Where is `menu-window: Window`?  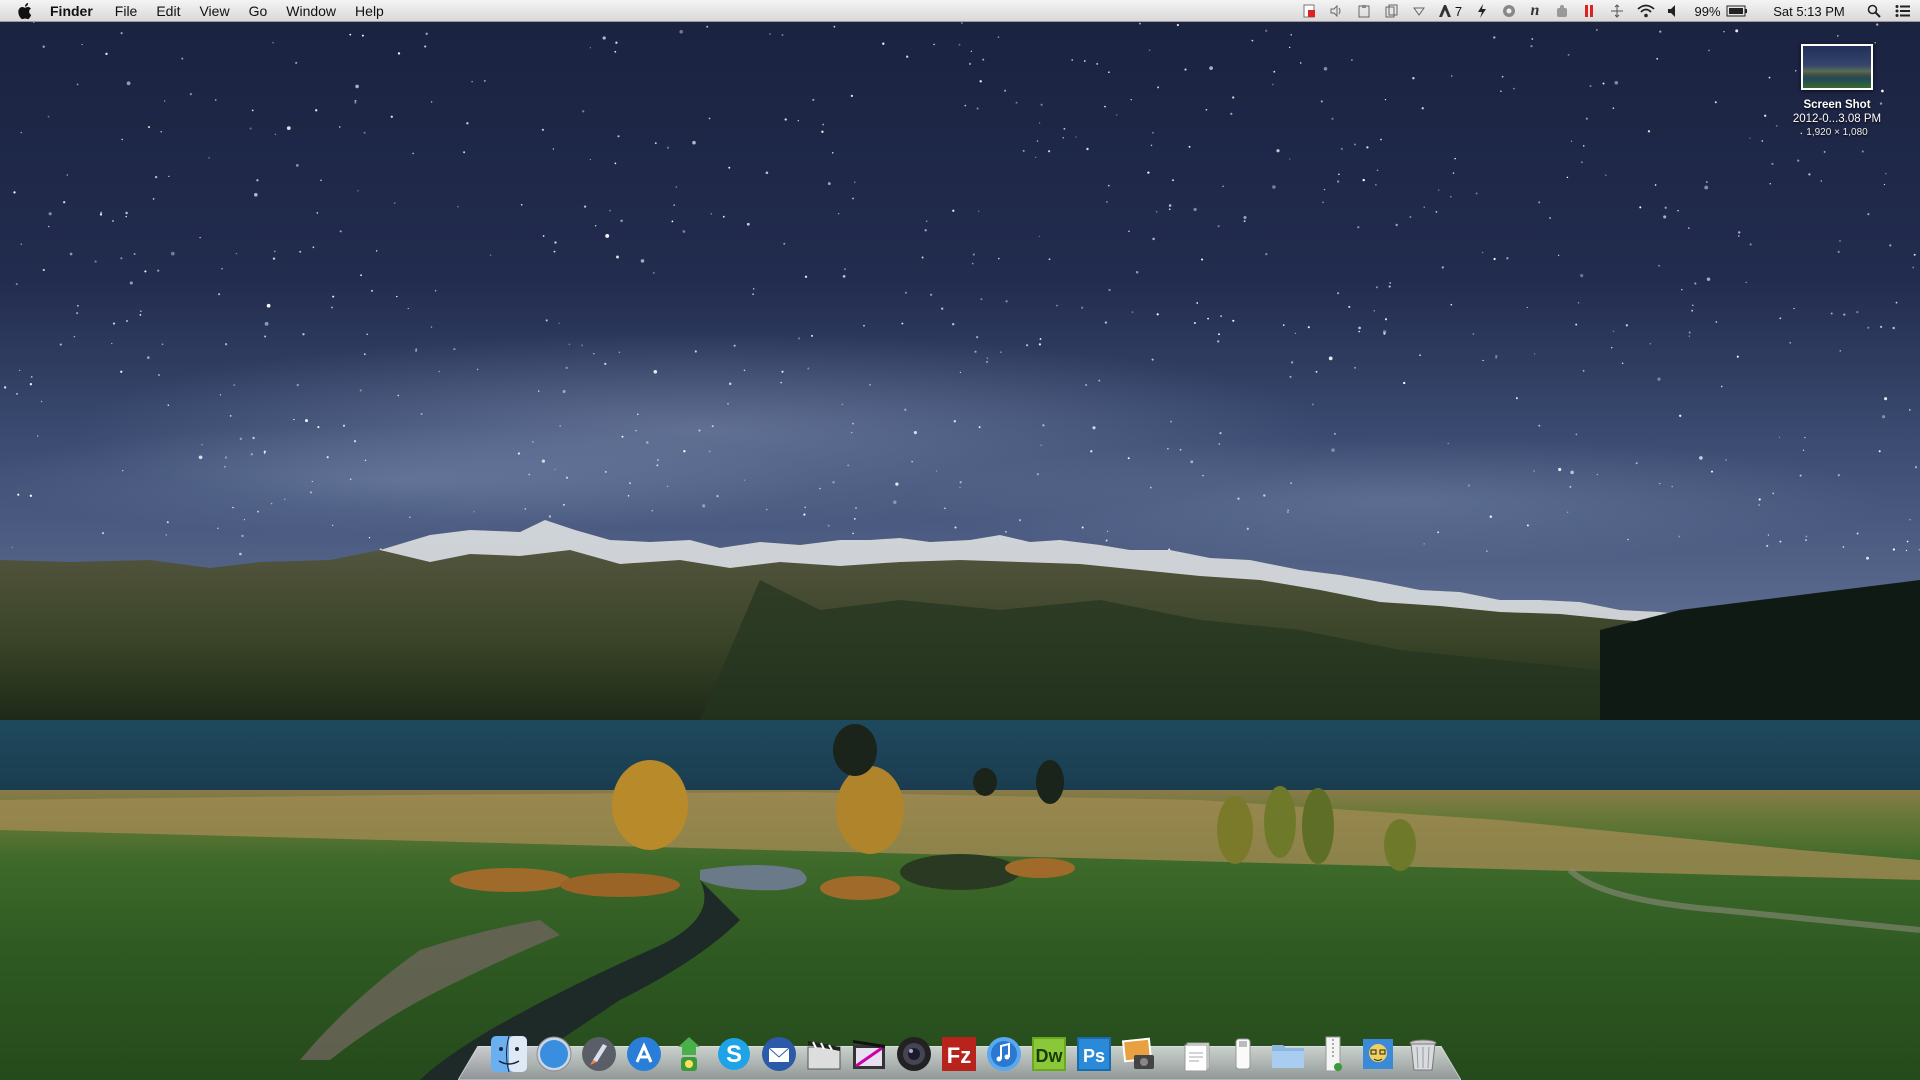
menu-window: Window is located at coordinates (311, 11).